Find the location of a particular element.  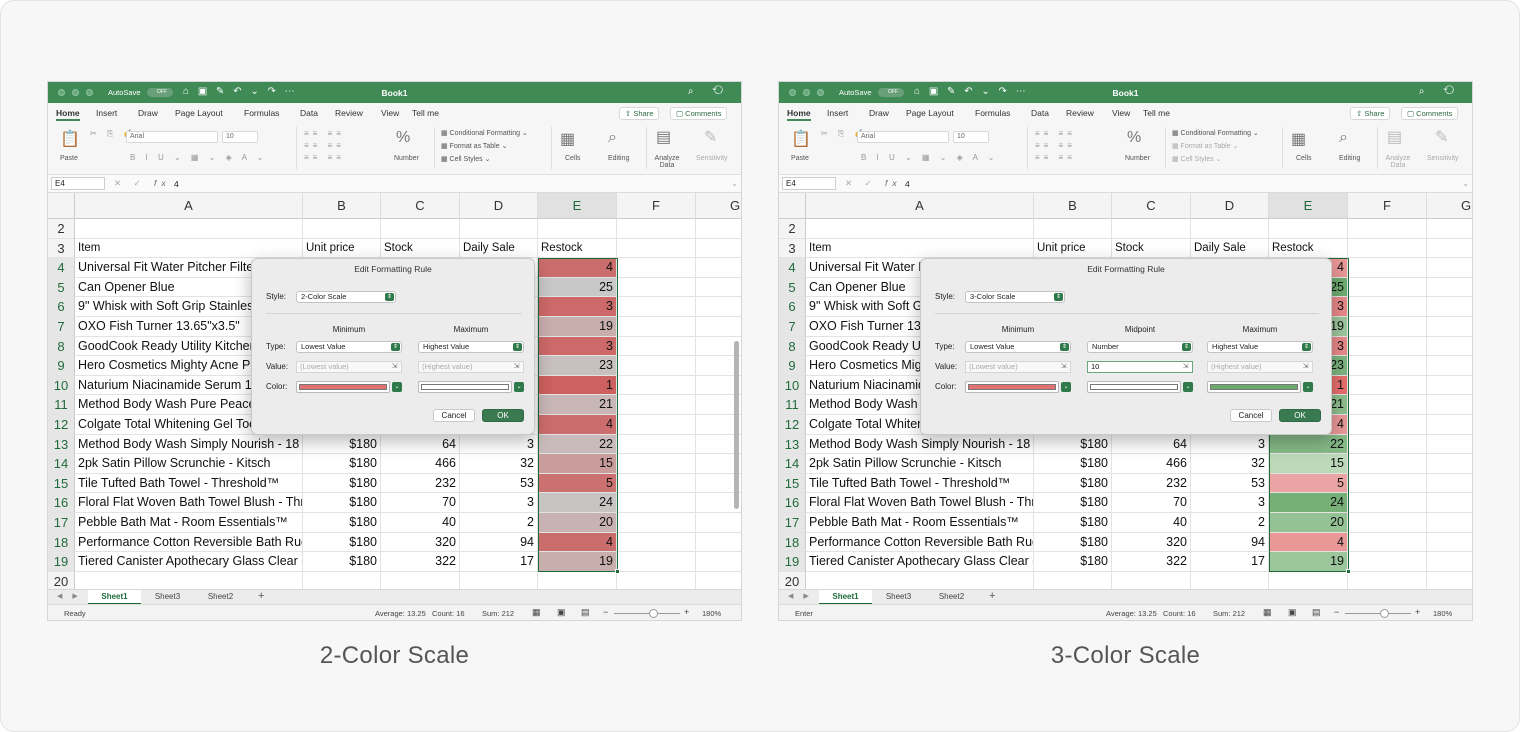

header-cell: Restock is located at coordinates (1308, 248).